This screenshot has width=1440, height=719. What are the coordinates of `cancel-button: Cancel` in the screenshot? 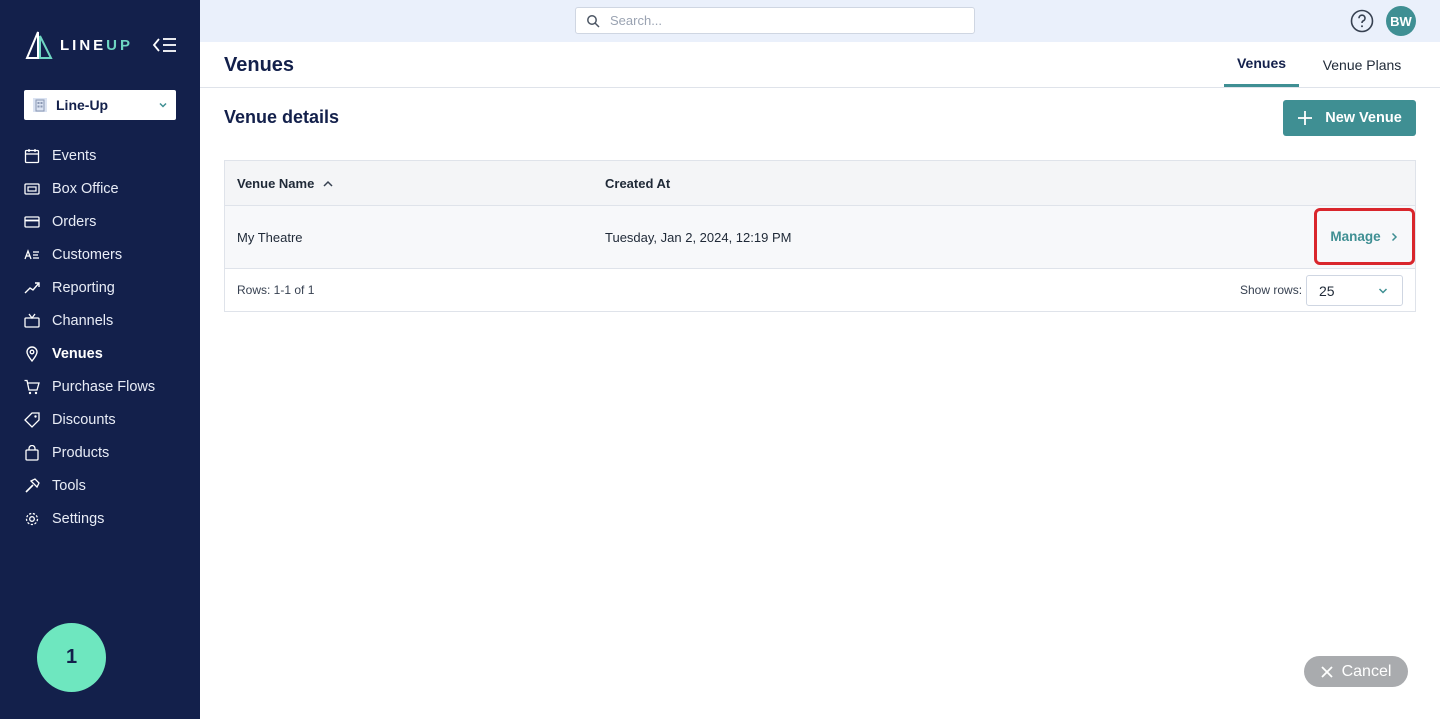 It's located at (1356, 671).